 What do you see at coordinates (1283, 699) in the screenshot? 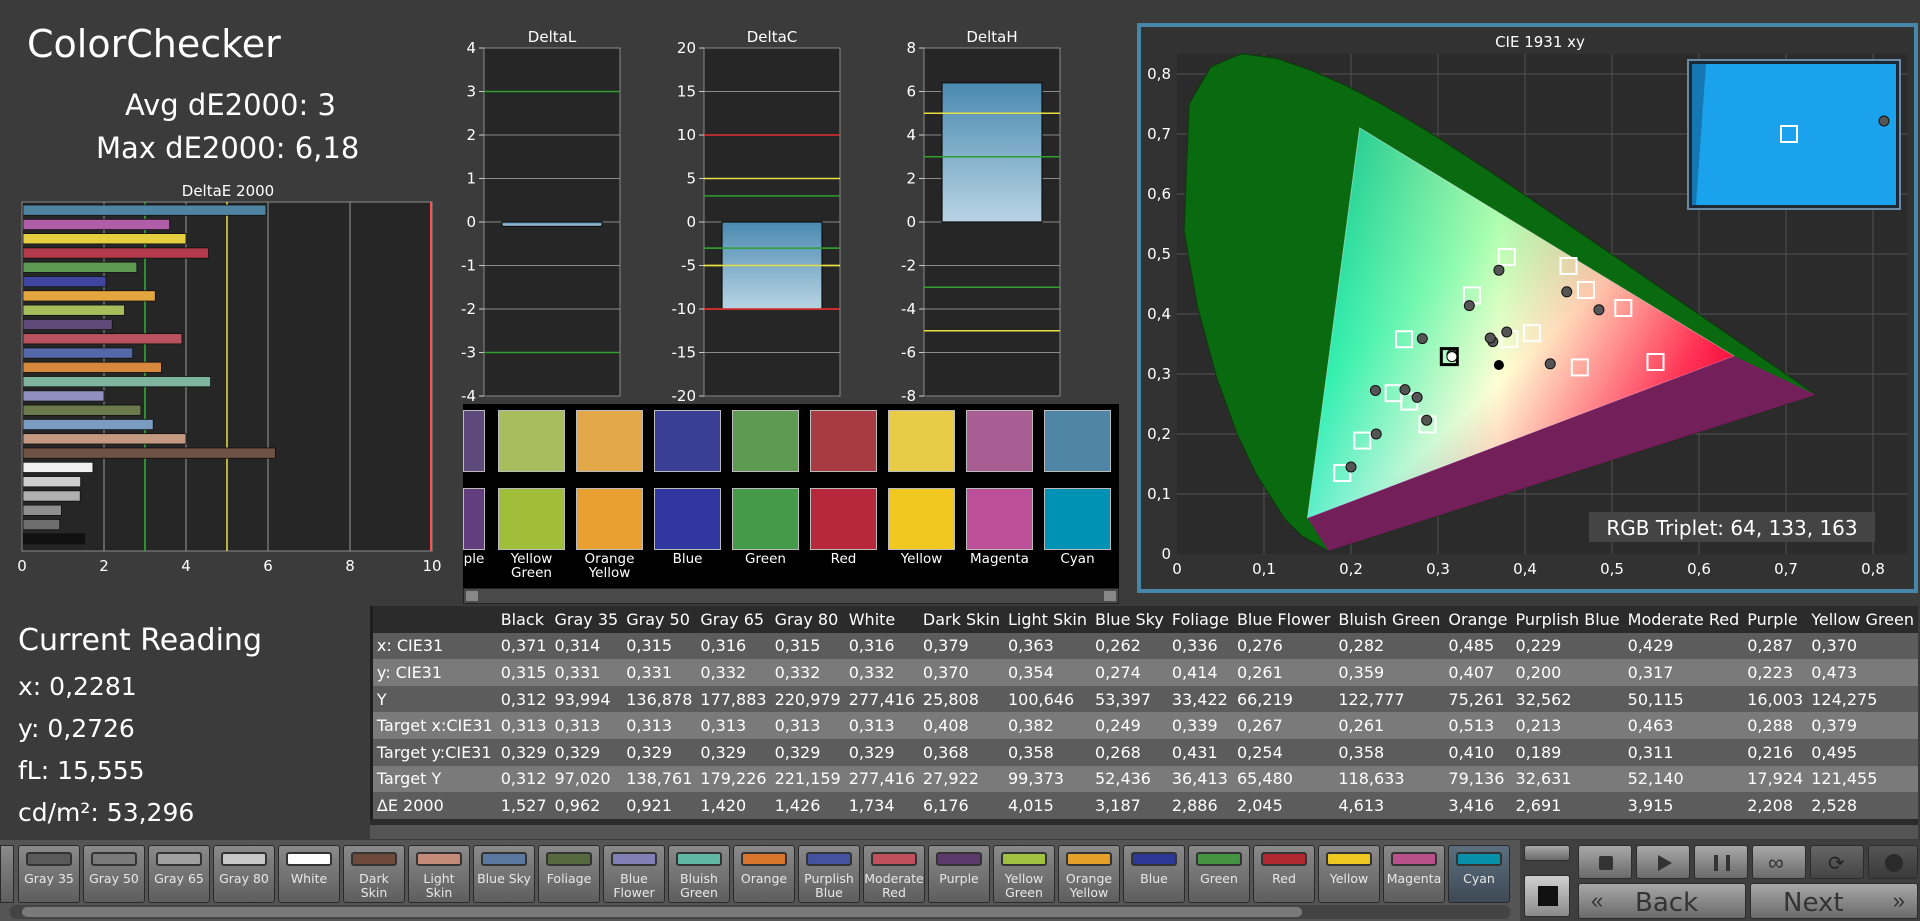
I see `table-cell: 66,219` at bounding box center [1283, 699].